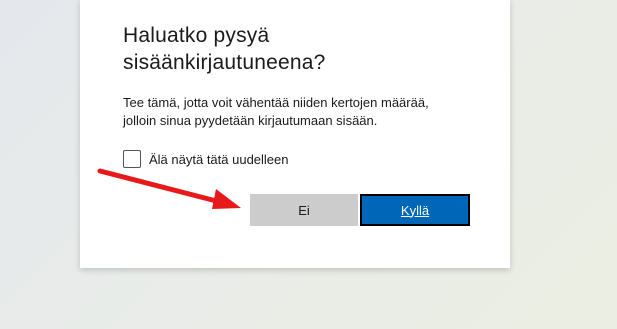 This screenshot has width=617, height=329. I want to click on red-arrow-icon, so click(169, 188).